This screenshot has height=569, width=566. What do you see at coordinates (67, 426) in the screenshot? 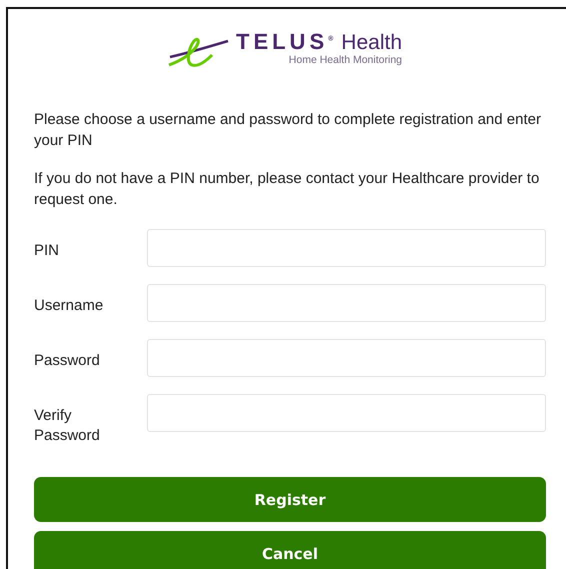
I see `field-label: Verify Password` at bounding box center [67, 426].